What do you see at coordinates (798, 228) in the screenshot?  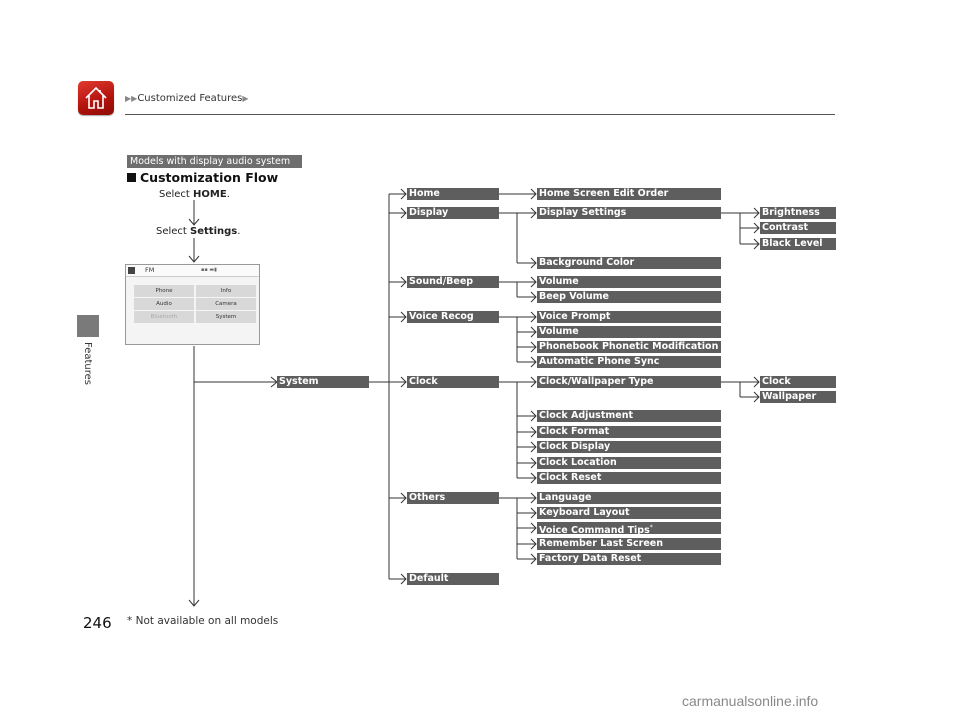 I see `node-contrast: Contrast` at bounding box center [798, 228].